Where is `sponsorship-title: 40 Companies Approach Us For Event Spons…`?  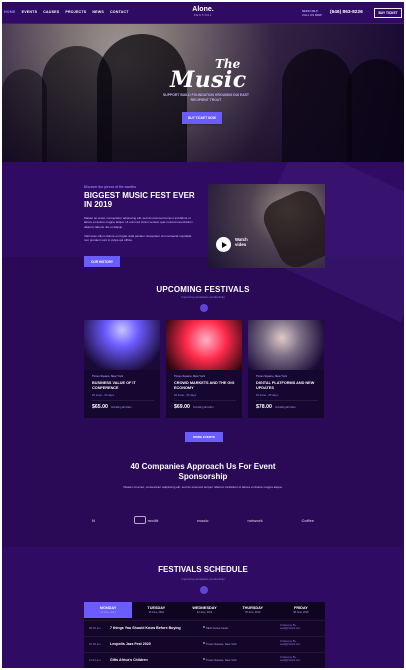
sponsorship-title: 40 Companies Approach Us For Event Spons… is located at coordinates (203, 471).